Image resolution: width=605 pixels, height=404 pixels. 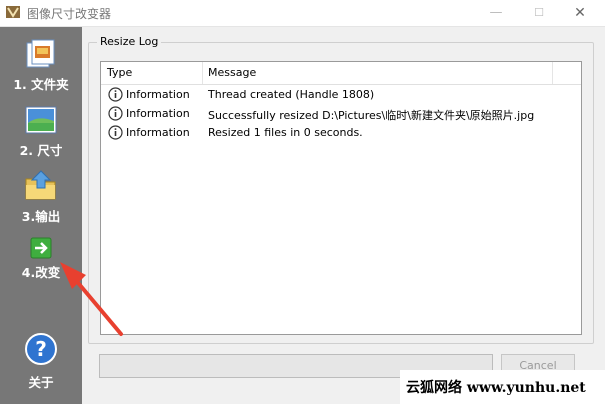 What do you see at coordinates (13, 12) in the screenshot?
I see `app-icon` at bounding box center [13, 12].